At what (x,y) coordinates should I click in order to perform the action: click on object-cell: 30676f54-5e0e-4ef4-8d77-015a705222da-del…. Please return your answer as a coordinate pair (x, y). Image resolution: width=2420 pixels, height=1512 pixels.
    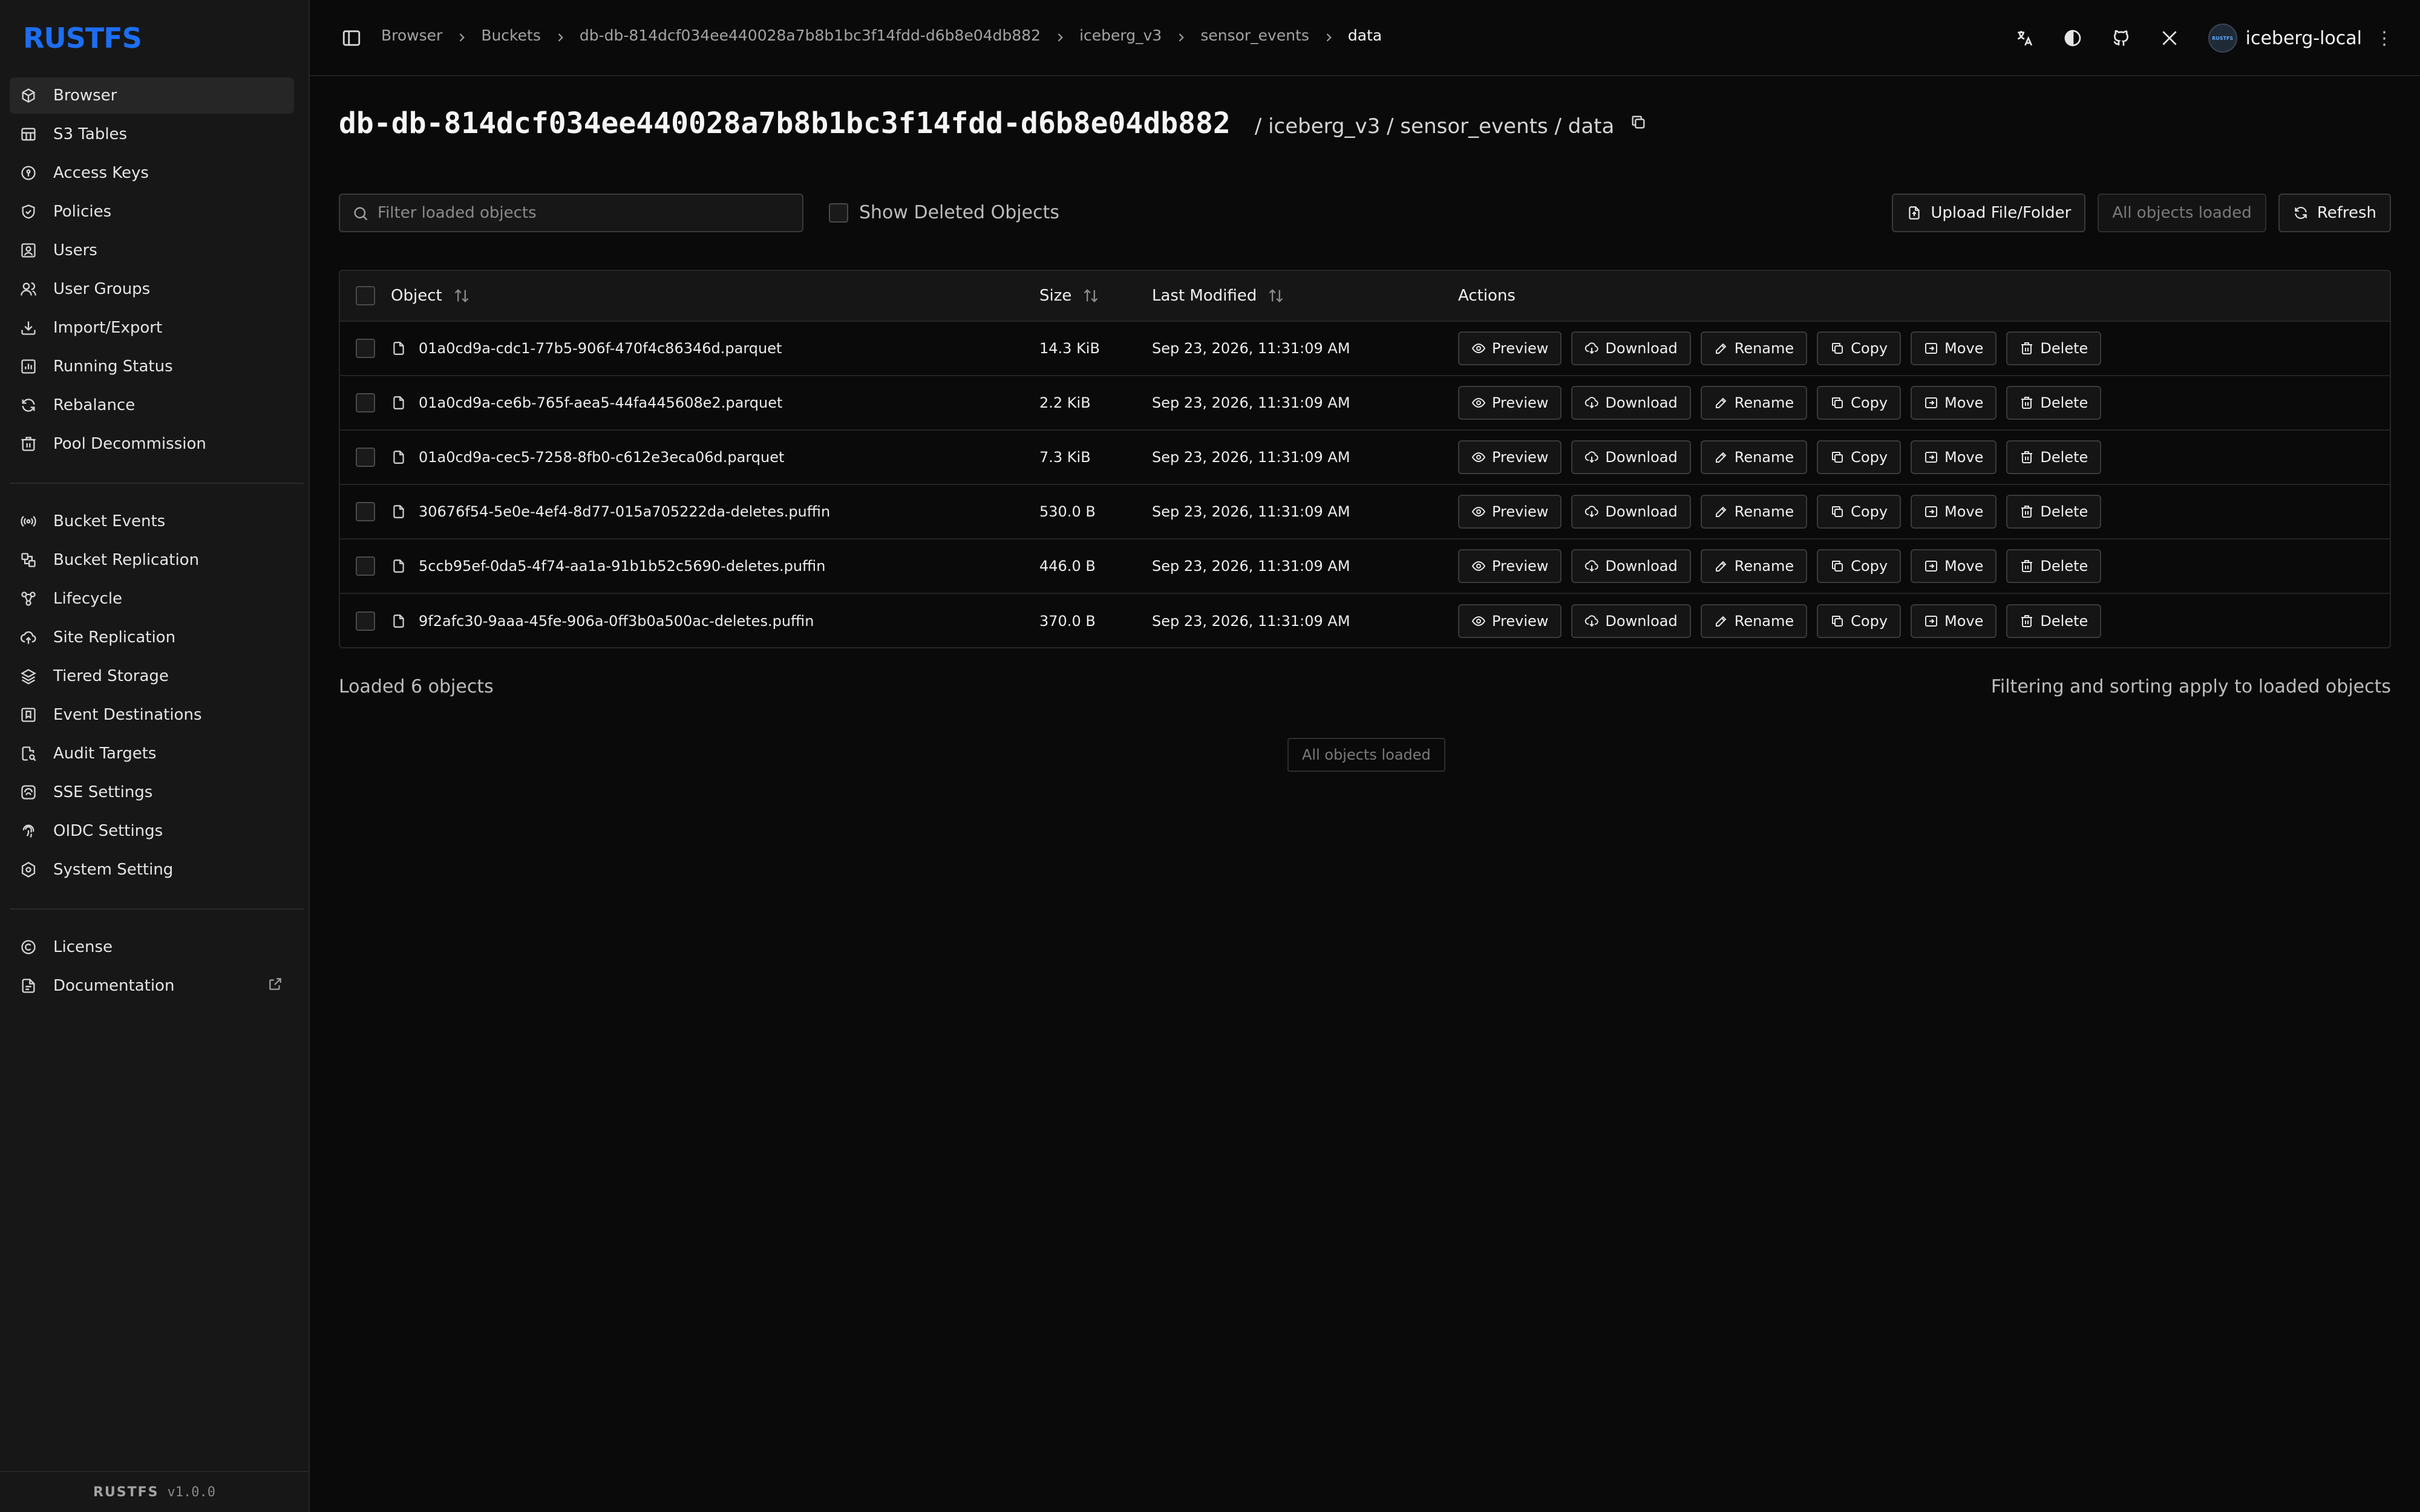
    Looking at the image, I should click on (715, 511).